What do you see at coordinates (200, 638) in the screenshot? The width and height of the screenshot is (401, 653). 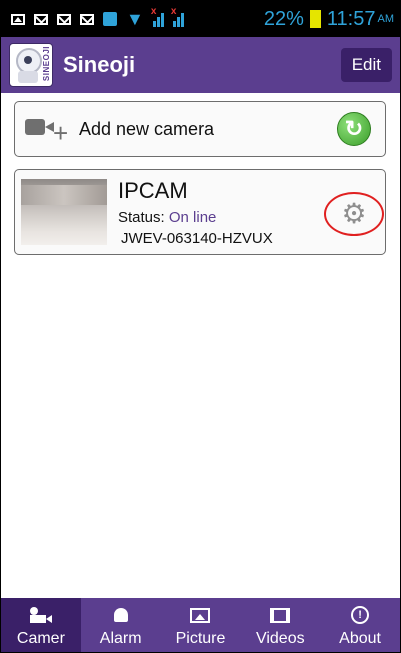 I see `tab-label: Picture` at bounding box center [200, 638].